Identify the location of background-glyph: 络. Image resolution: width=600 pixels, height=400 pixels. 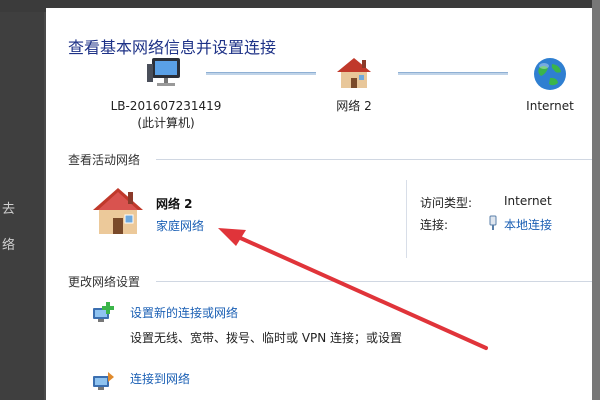
(9, 245).